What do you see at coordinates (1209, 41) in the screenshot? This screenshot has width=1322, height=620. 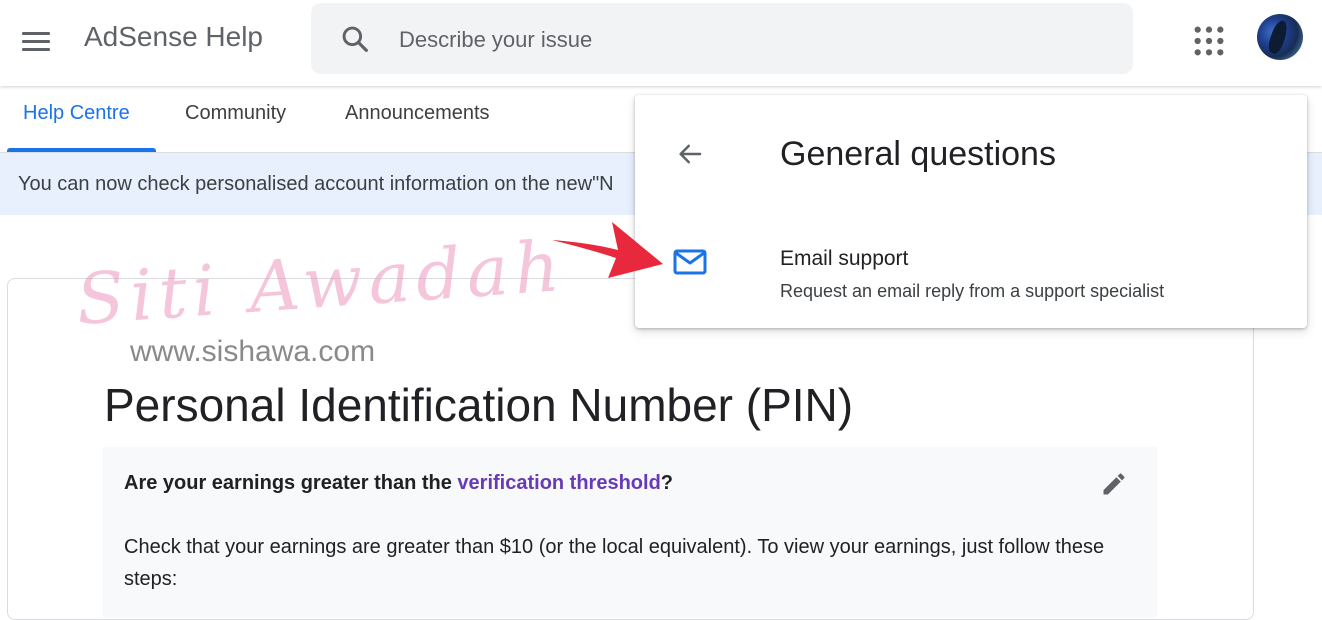 I see `apps-grid-icon` at bounding box center [1209, 41].